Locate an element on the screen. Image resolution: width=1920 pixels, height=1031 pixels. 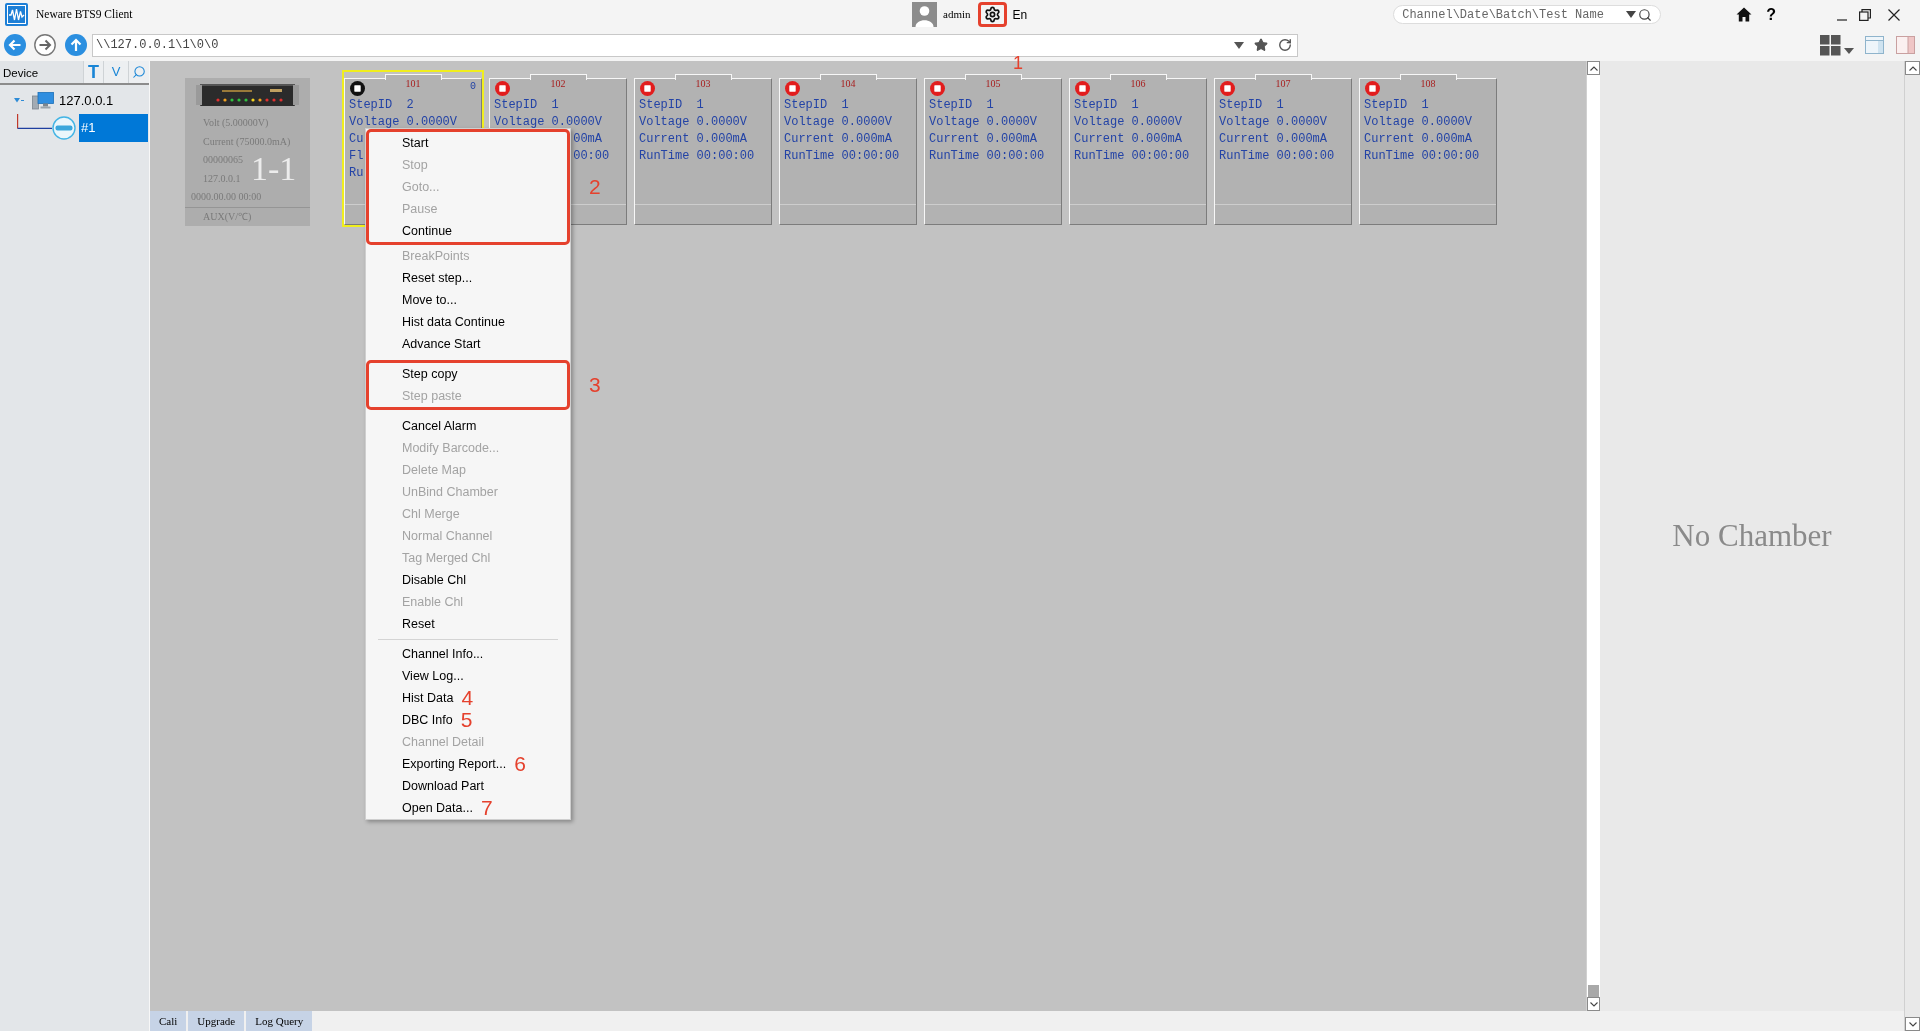
back-button is located at coordinates (15, 45).